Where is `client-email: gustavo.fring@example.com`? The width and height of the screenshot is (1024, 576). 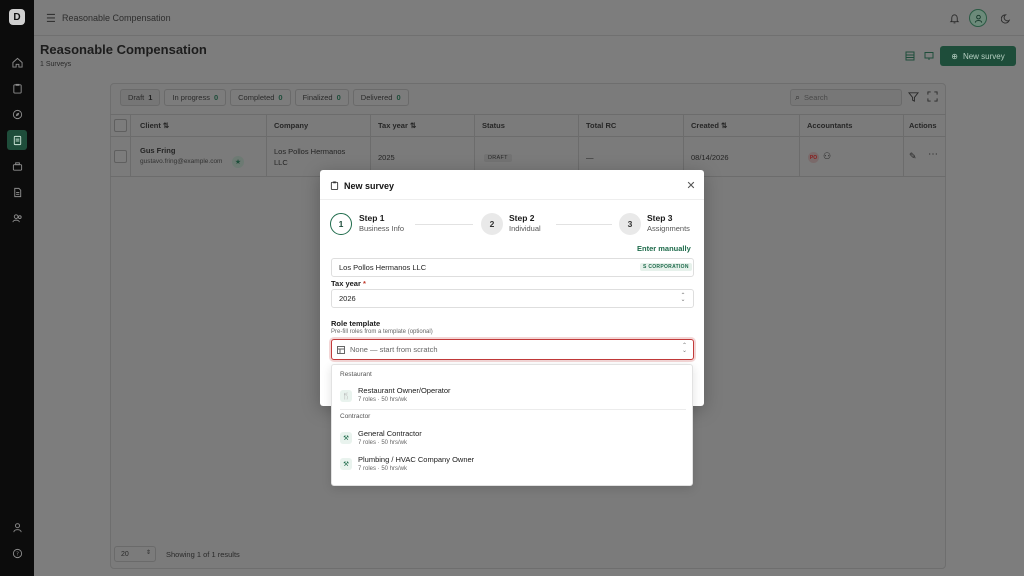 client-email: gustavo.fring@example.com is located at coordinates (181, 161).